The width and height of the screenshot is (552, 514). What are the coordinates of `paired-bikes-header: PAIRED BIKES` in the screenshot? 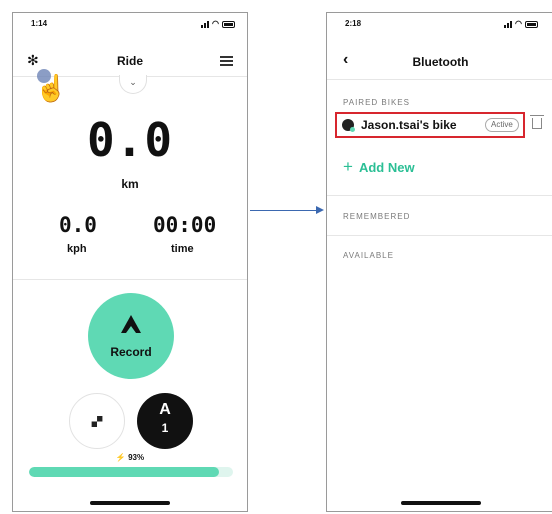 It's located at (376, 102).